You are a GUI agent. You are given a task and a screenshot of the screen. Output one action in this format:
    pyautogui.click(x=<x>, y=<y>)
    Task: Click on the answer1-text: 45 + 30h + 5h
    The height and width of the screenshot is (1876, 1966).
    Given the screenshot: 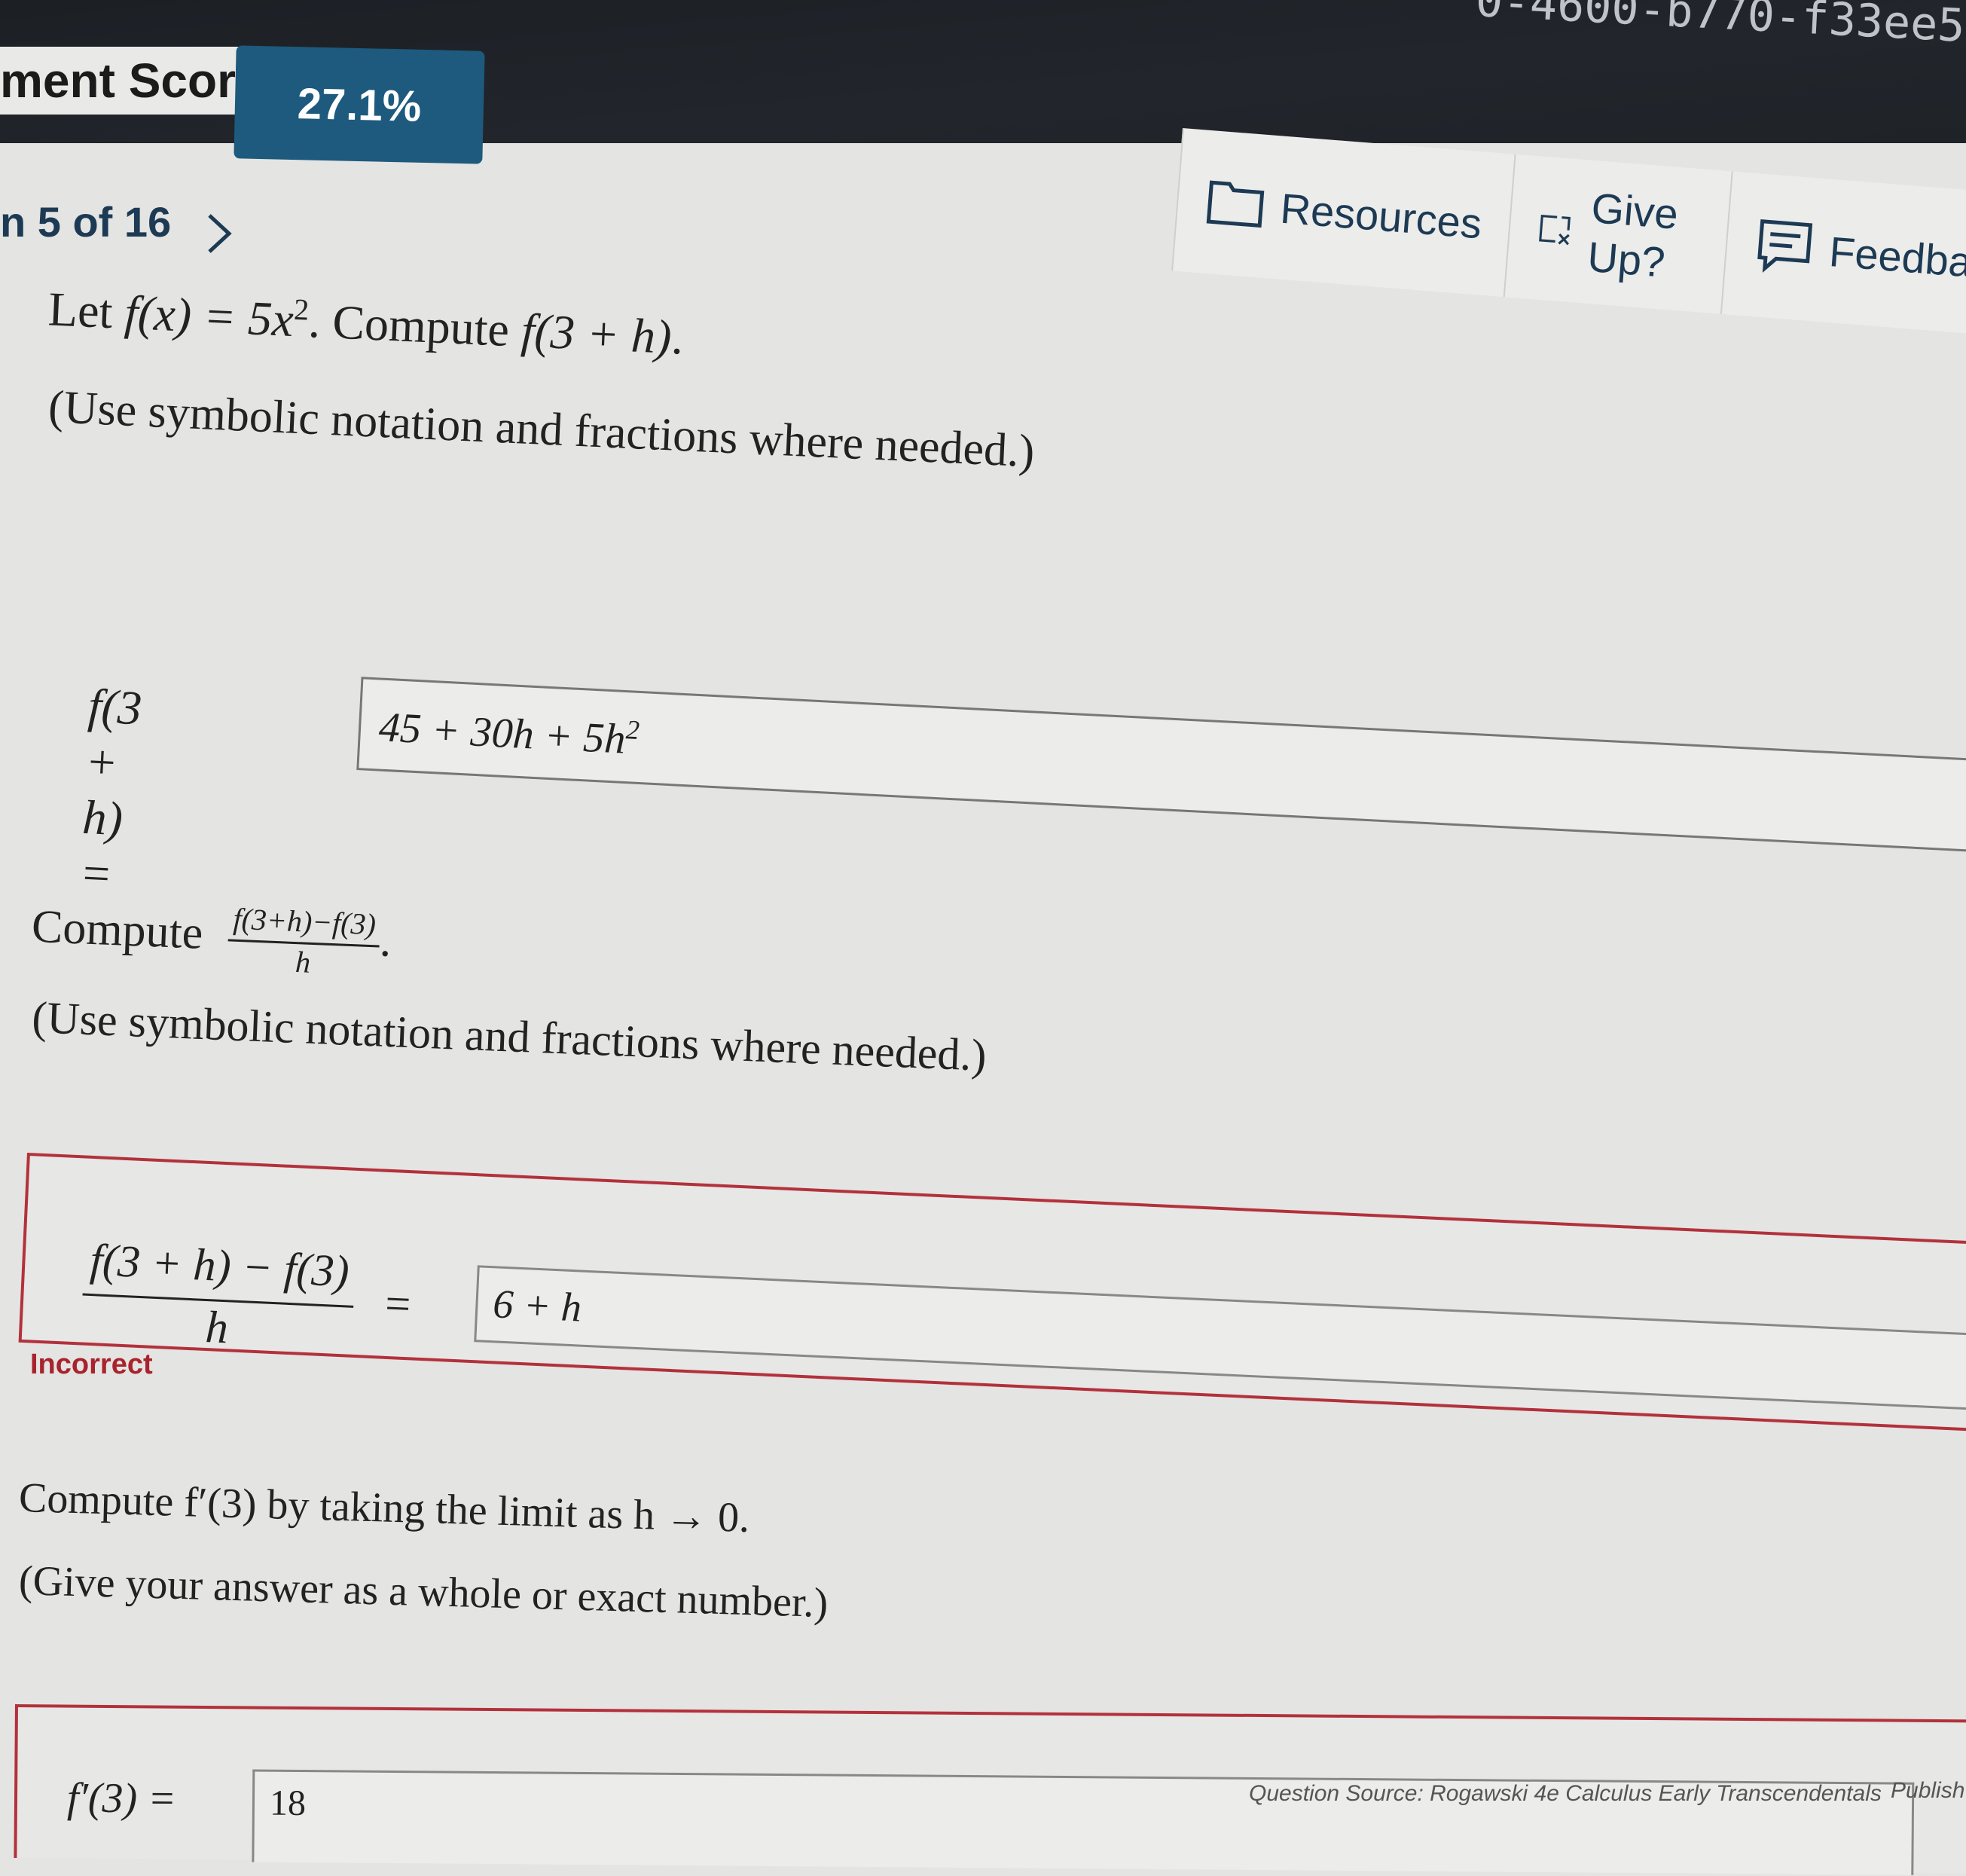 What is the action you would take?
    pyautogui.click(x=502, y=733)
    